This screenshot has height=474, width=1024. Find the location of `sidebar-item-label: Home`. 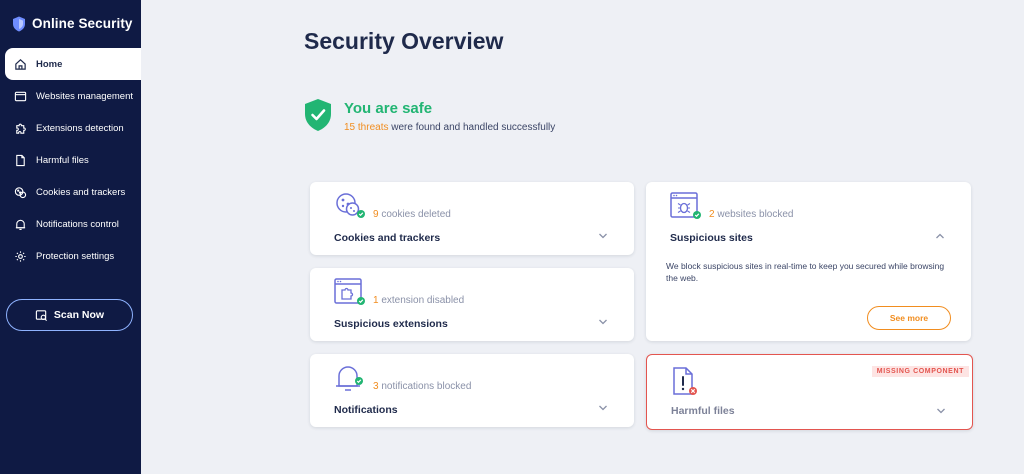

sidebar-item-label: Home is located at coordinates (49, 64).